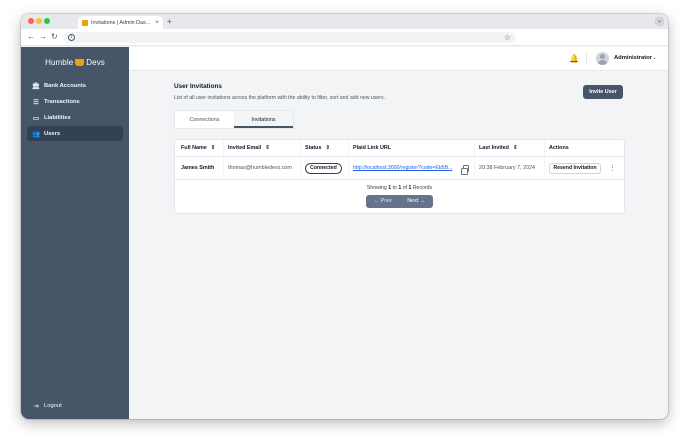 This screenshot has height=447, width=690. What do you see at coordinates (410, 188) in the screenshot?
I see `total-count: 1` at bounding box center [410, 188].